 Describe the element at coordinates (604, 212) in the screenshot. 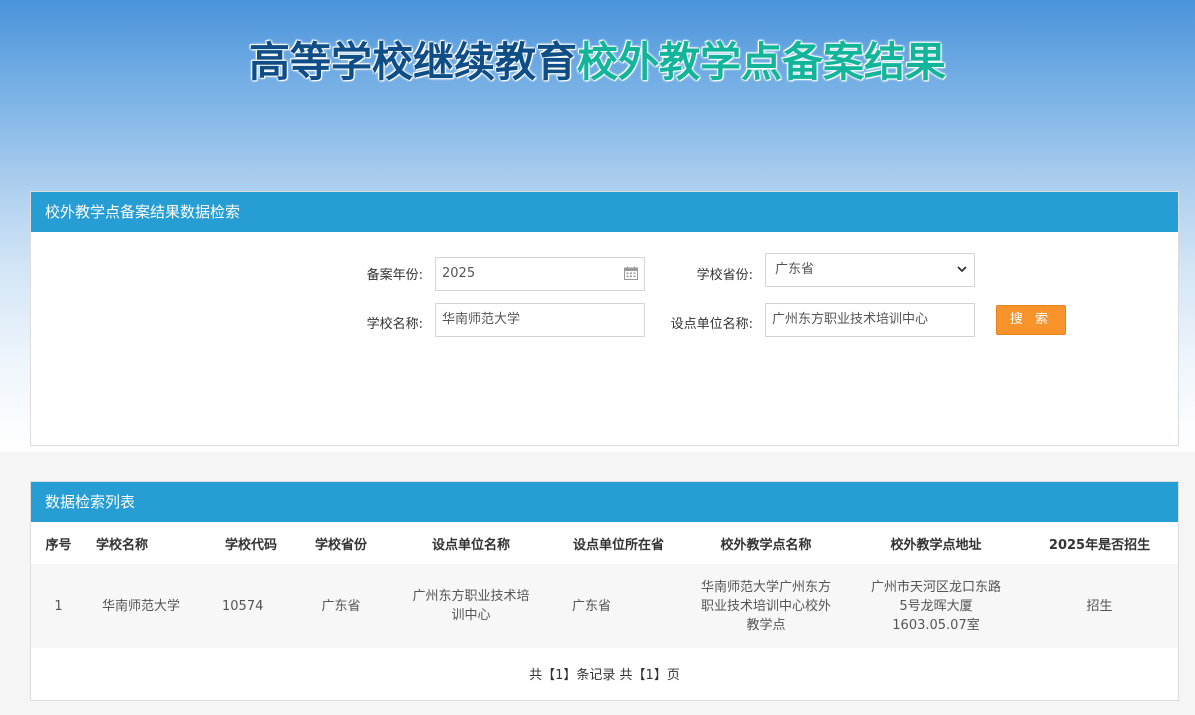

I see `search-panel-title: 校外教学点备案结果数据检索` at that location.